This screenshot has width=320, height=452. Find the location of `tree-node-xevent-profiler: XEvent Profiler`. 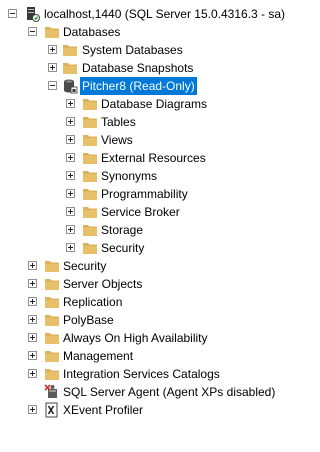

tree-node-xevent-profiler: XEvent Profiler is located at coordinates (142, 410).